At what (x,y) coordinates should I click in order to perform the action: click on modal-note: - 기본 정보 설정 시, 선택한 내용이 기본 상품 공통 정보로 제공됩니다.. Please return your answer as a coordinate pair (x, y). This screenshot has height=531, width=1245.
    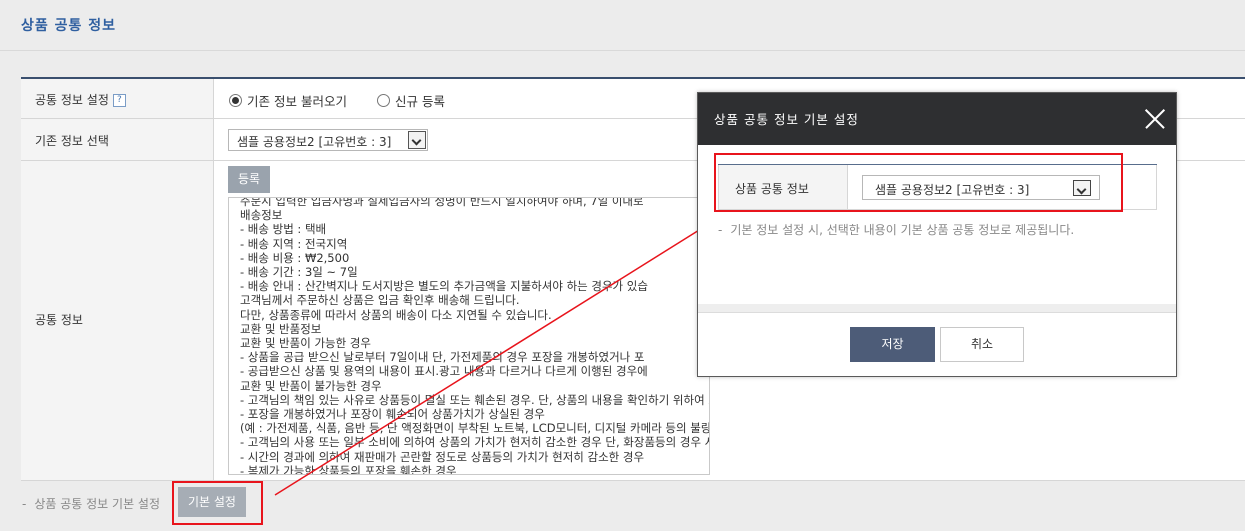
    Looking at the image, I should click on (896, 230).